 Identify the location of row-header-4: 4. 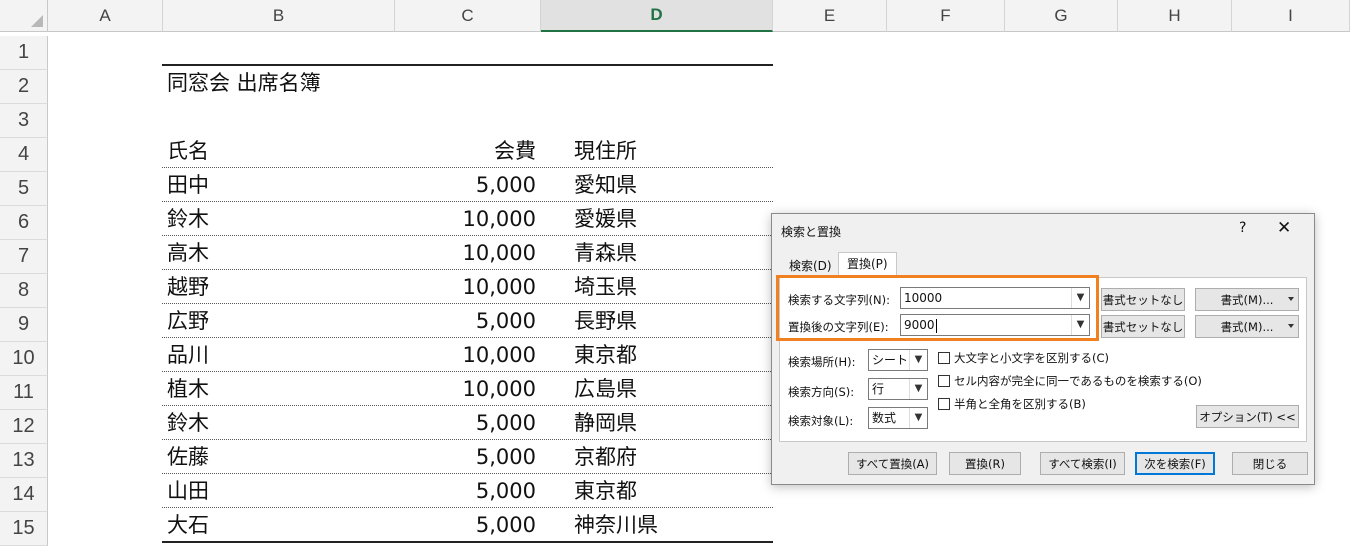
(24, 155).